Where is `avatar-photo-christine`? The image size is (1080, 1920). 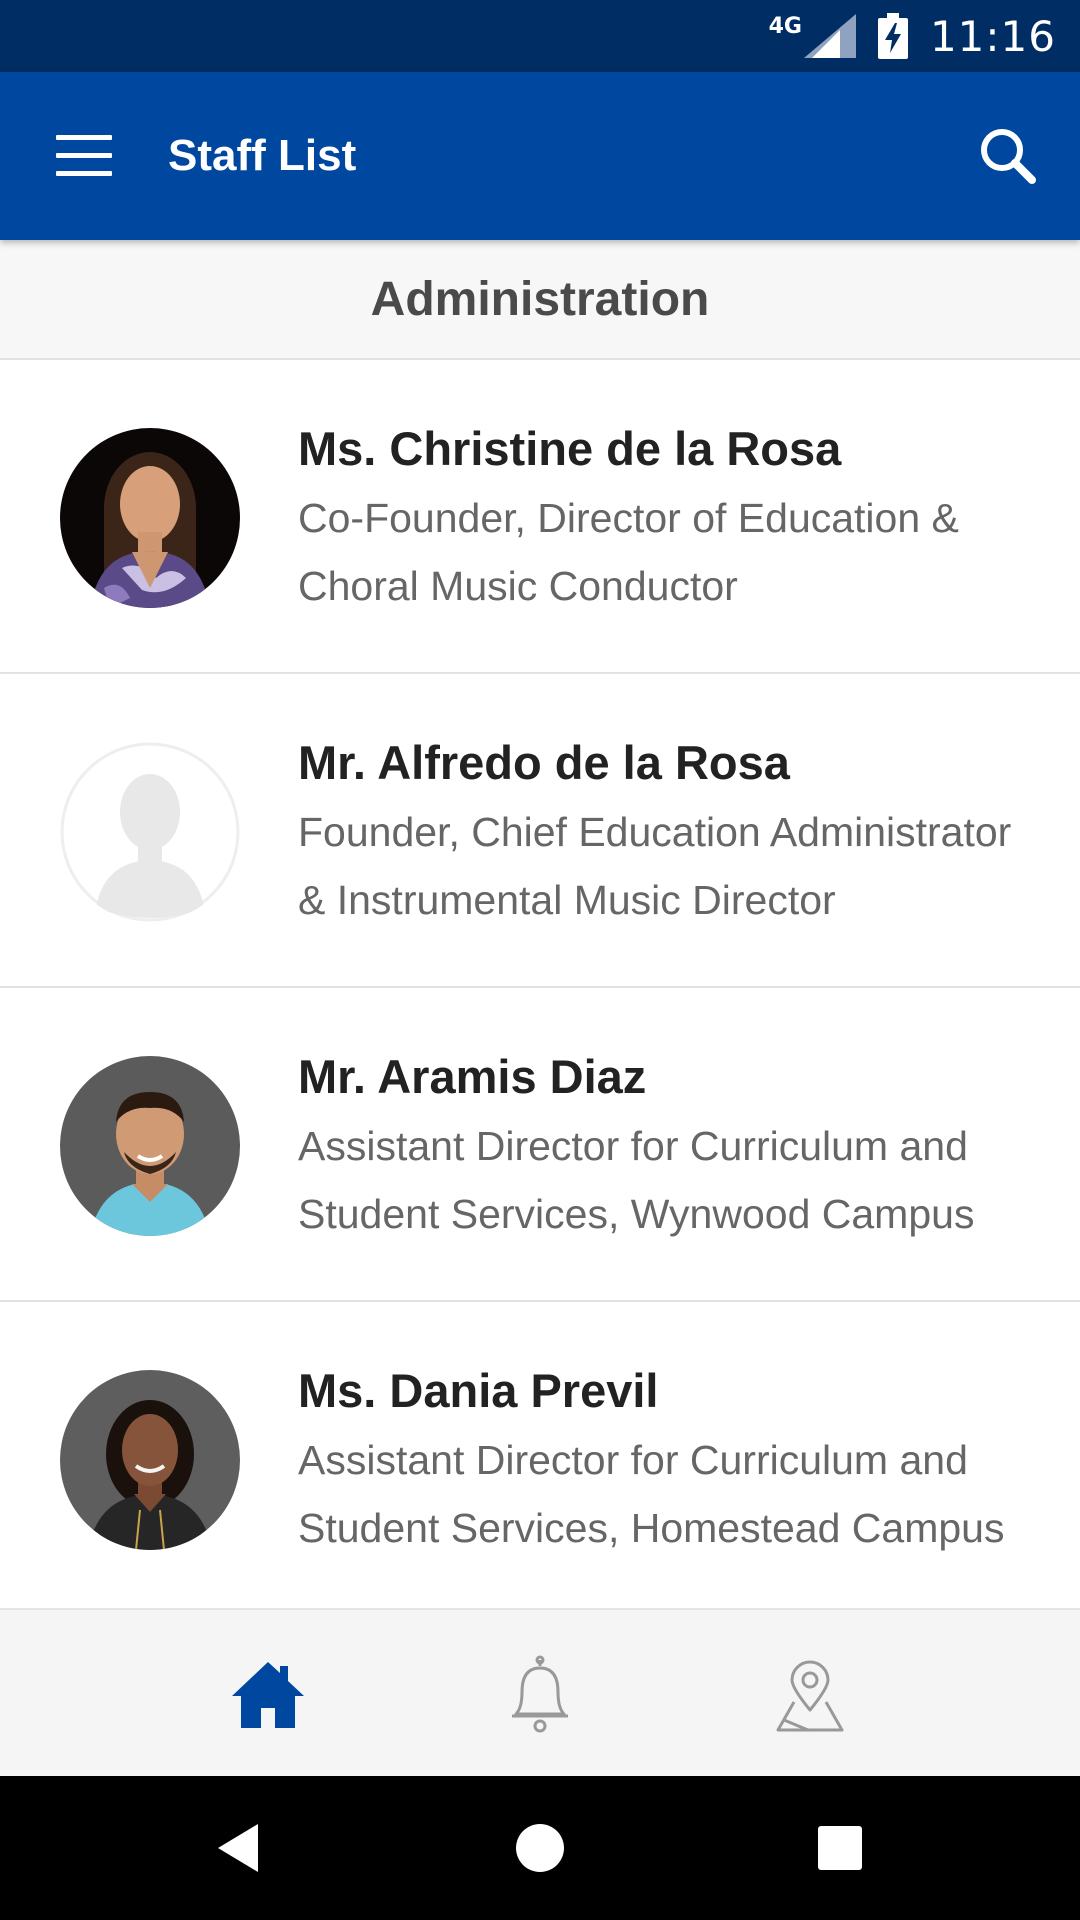 avatar-photo-christine is located at coordinates (150, 518).